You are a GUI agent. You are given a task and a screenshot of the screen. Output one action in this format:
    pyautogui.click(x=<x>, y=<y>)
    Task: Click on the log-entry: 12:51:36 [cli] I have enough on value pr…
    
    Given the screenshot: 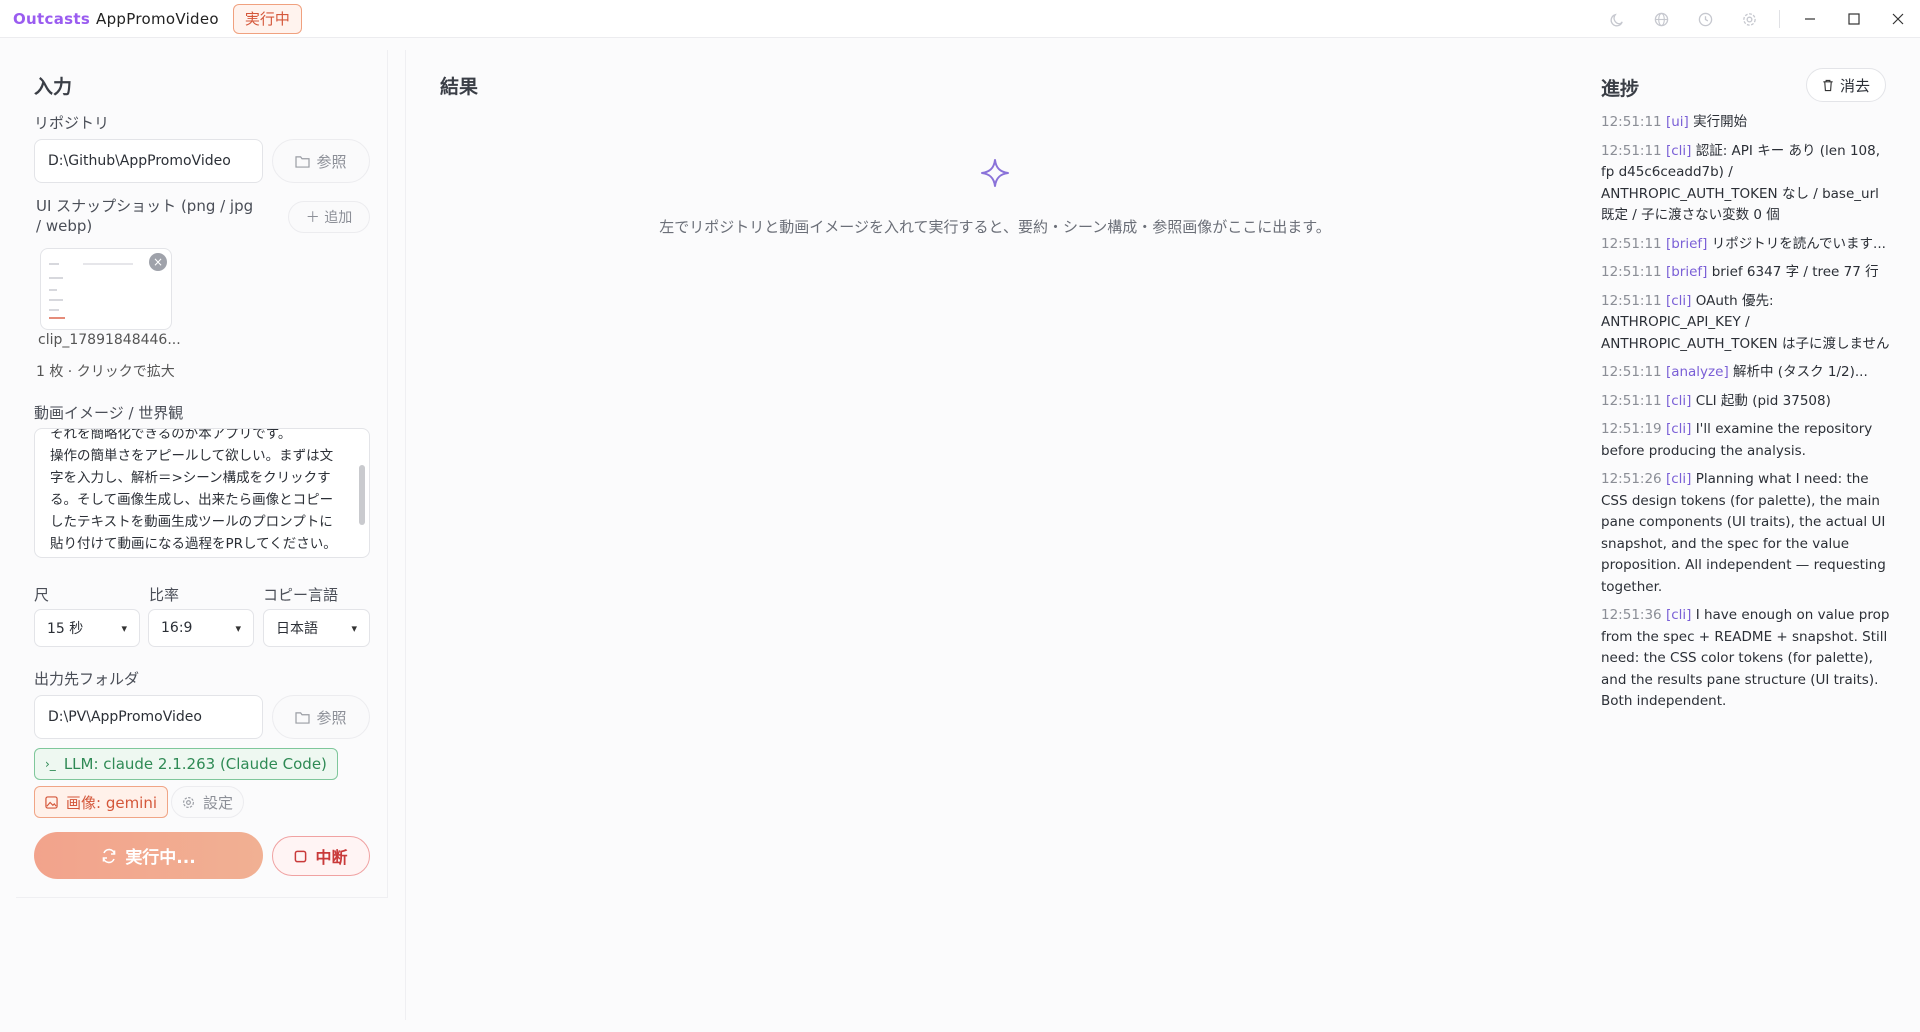 What is the action you would take?
    pyautogui.click(x=1746, y=659)
    